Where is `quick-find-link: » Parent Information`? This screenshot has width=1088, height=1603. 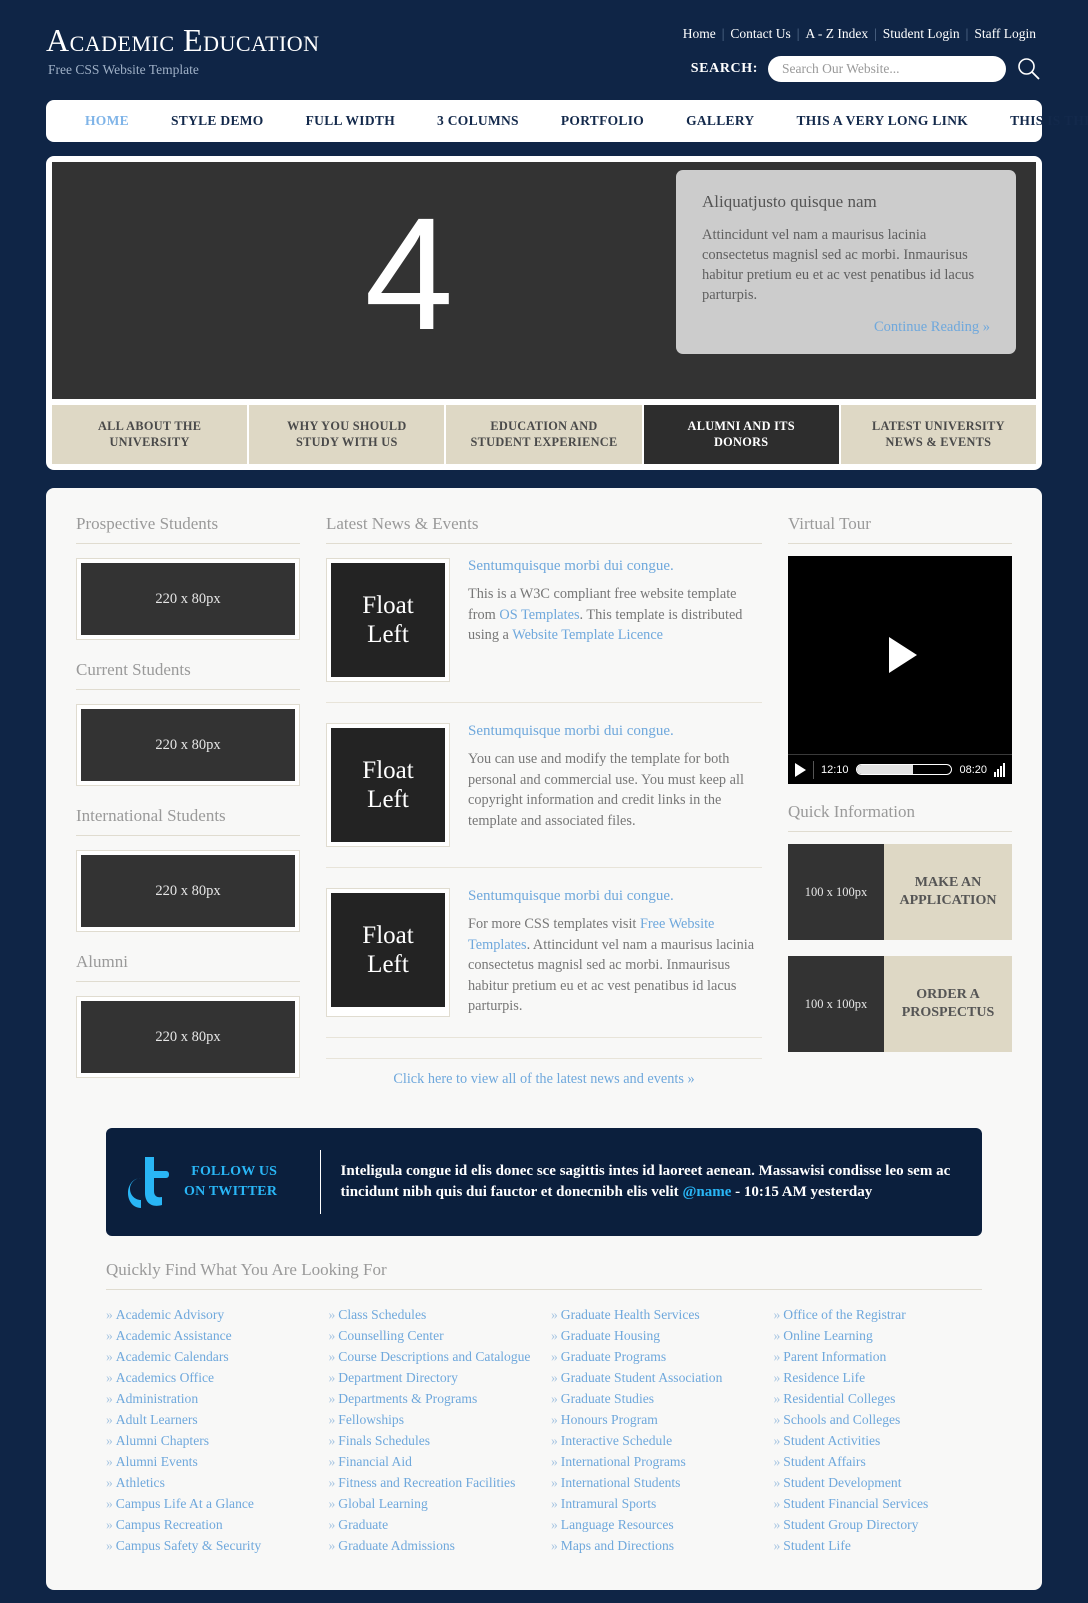
quick-find-link: » Parent Information is located at coordinates (878, 1356).